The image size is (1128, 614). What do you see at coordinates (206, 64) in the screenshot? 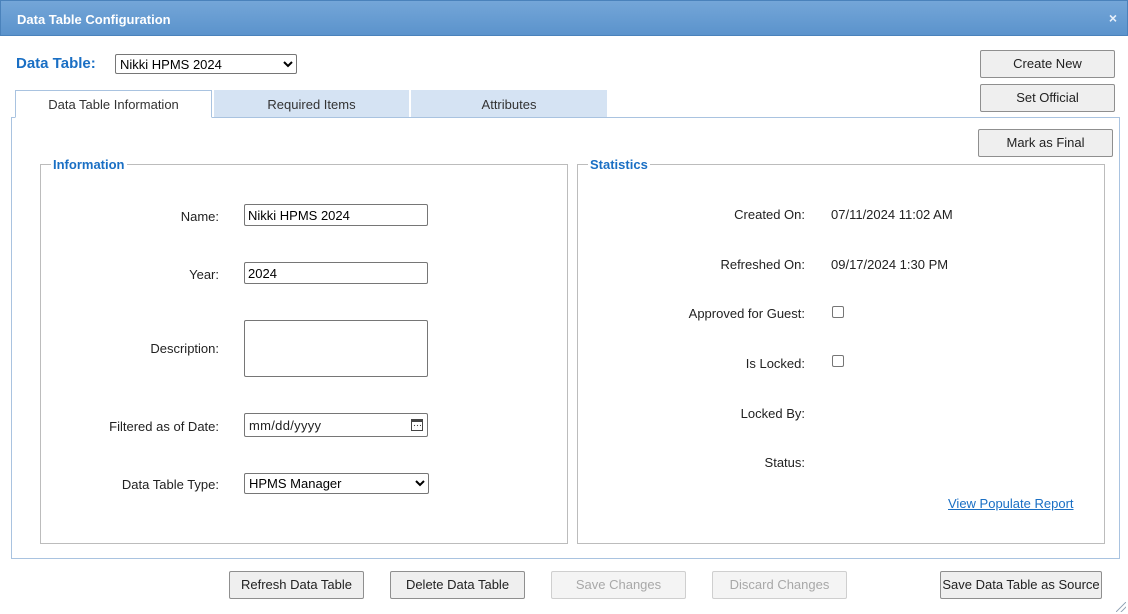
I see `data-table-select: Nikki HPMS 2024` at bounding box center [206, 64].